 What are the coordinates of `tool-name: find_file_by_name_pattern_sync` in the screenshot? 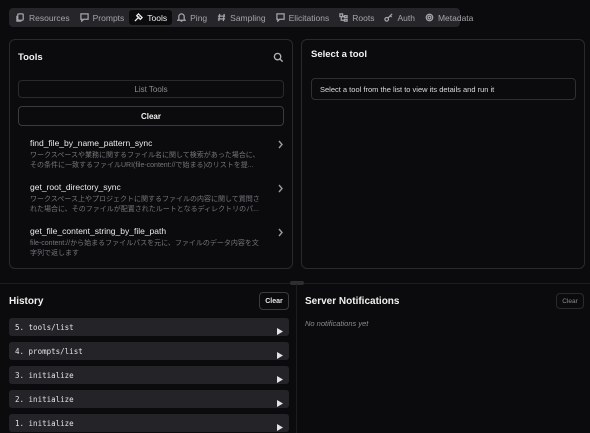 It's located at (91, 143).